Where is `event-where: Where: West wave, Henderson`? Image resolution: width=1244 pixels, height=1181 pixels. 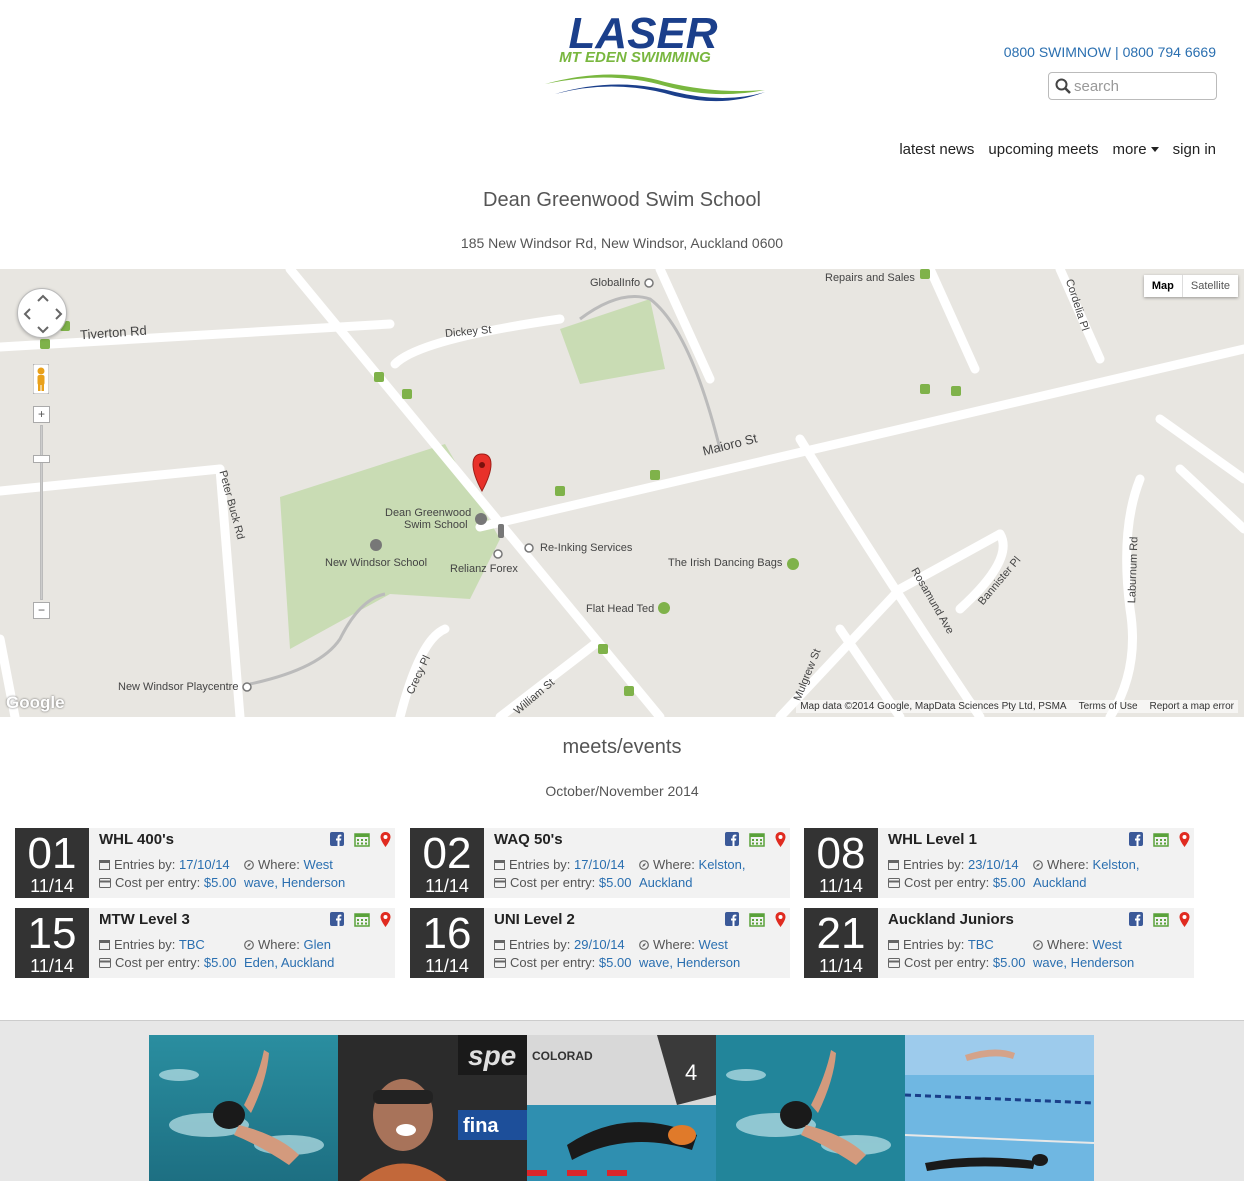
event-where: Where: West wave, Henderson is located at coordinates (1093, 954).